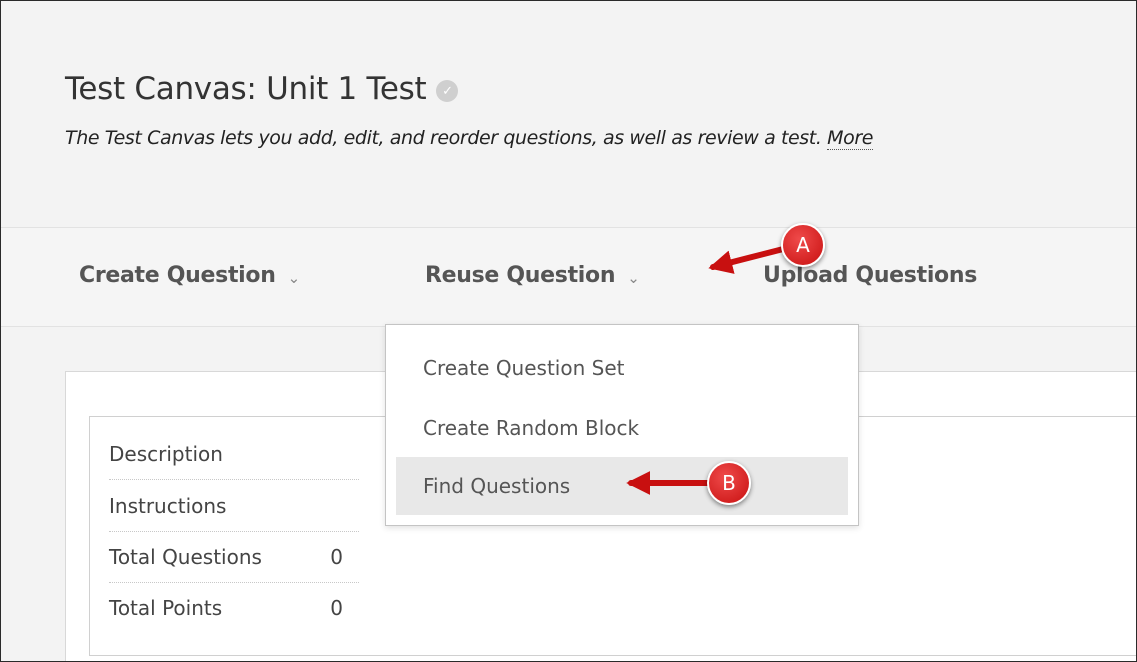 This screenshot has width=1137, height=662. Describe the element at coordinates (710, 369) in the screenshot. I see `annotation-arrows` at that location.